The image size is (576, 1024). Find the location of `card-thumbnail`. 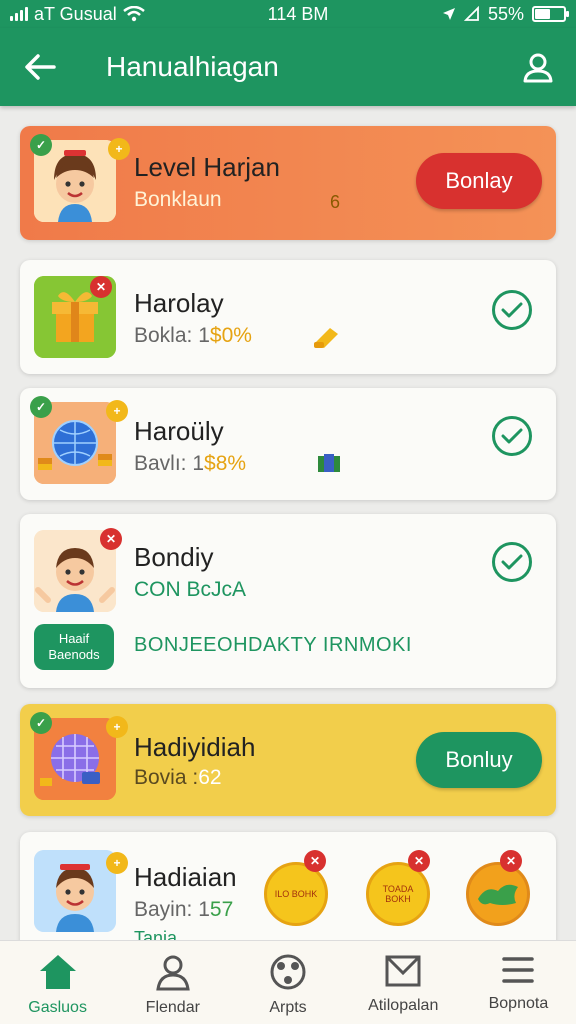

card-thumbnail is located at coordinates (75, 891).